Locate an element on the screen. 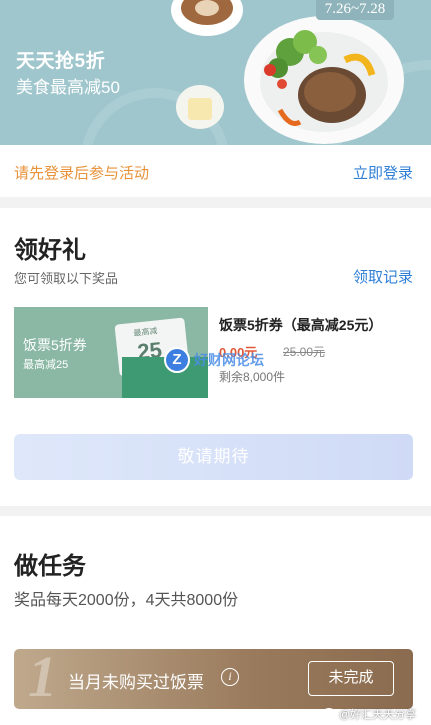 The width and height of the screenshot is (431, 725). weibo-watermark: @好汇天天分享 is located at coordinates (369, 714).